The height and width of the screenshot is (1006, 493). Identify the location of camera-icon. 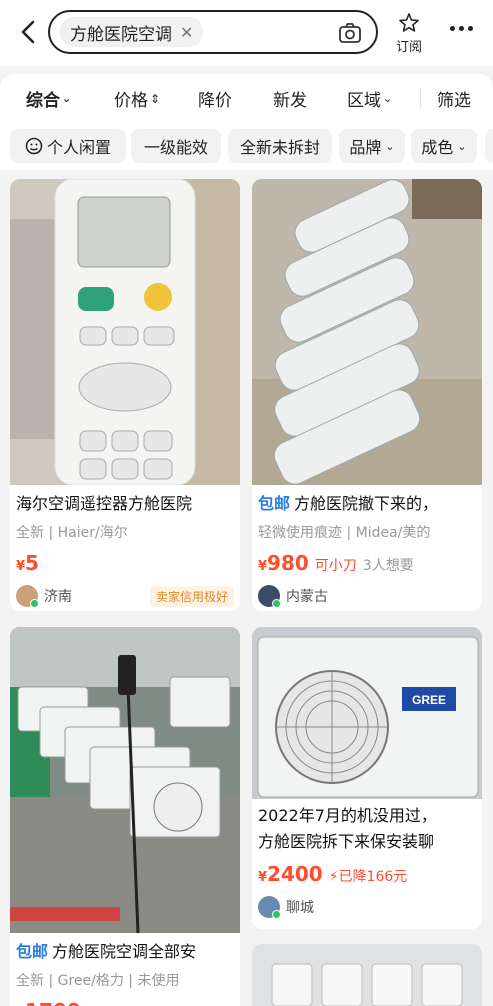
(350, 33).